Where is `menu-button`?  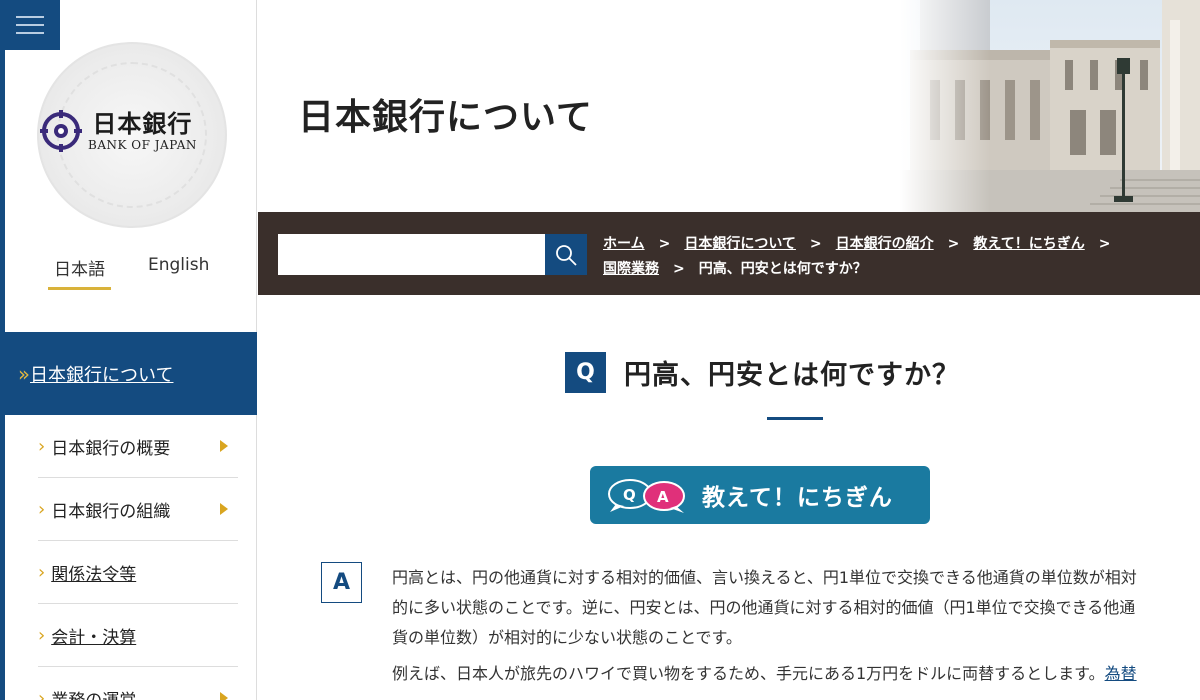
menu-button is located at coordinates (30, 25).